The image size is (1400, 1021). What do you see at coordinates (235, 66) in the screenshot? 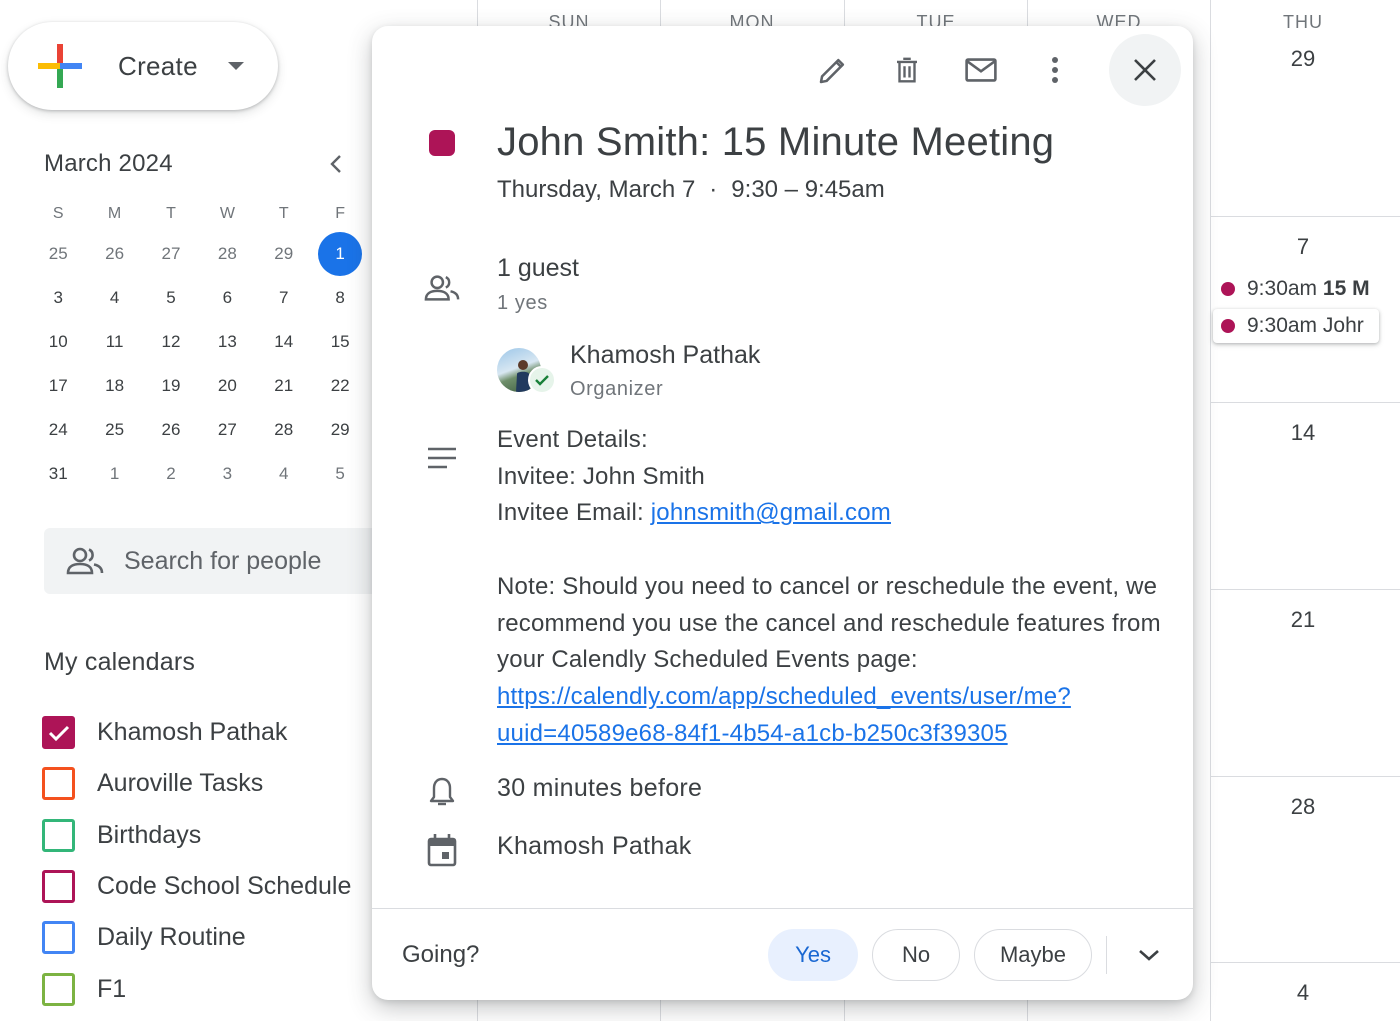
I see `caret-down-icon` at bounding box center [235, 66].